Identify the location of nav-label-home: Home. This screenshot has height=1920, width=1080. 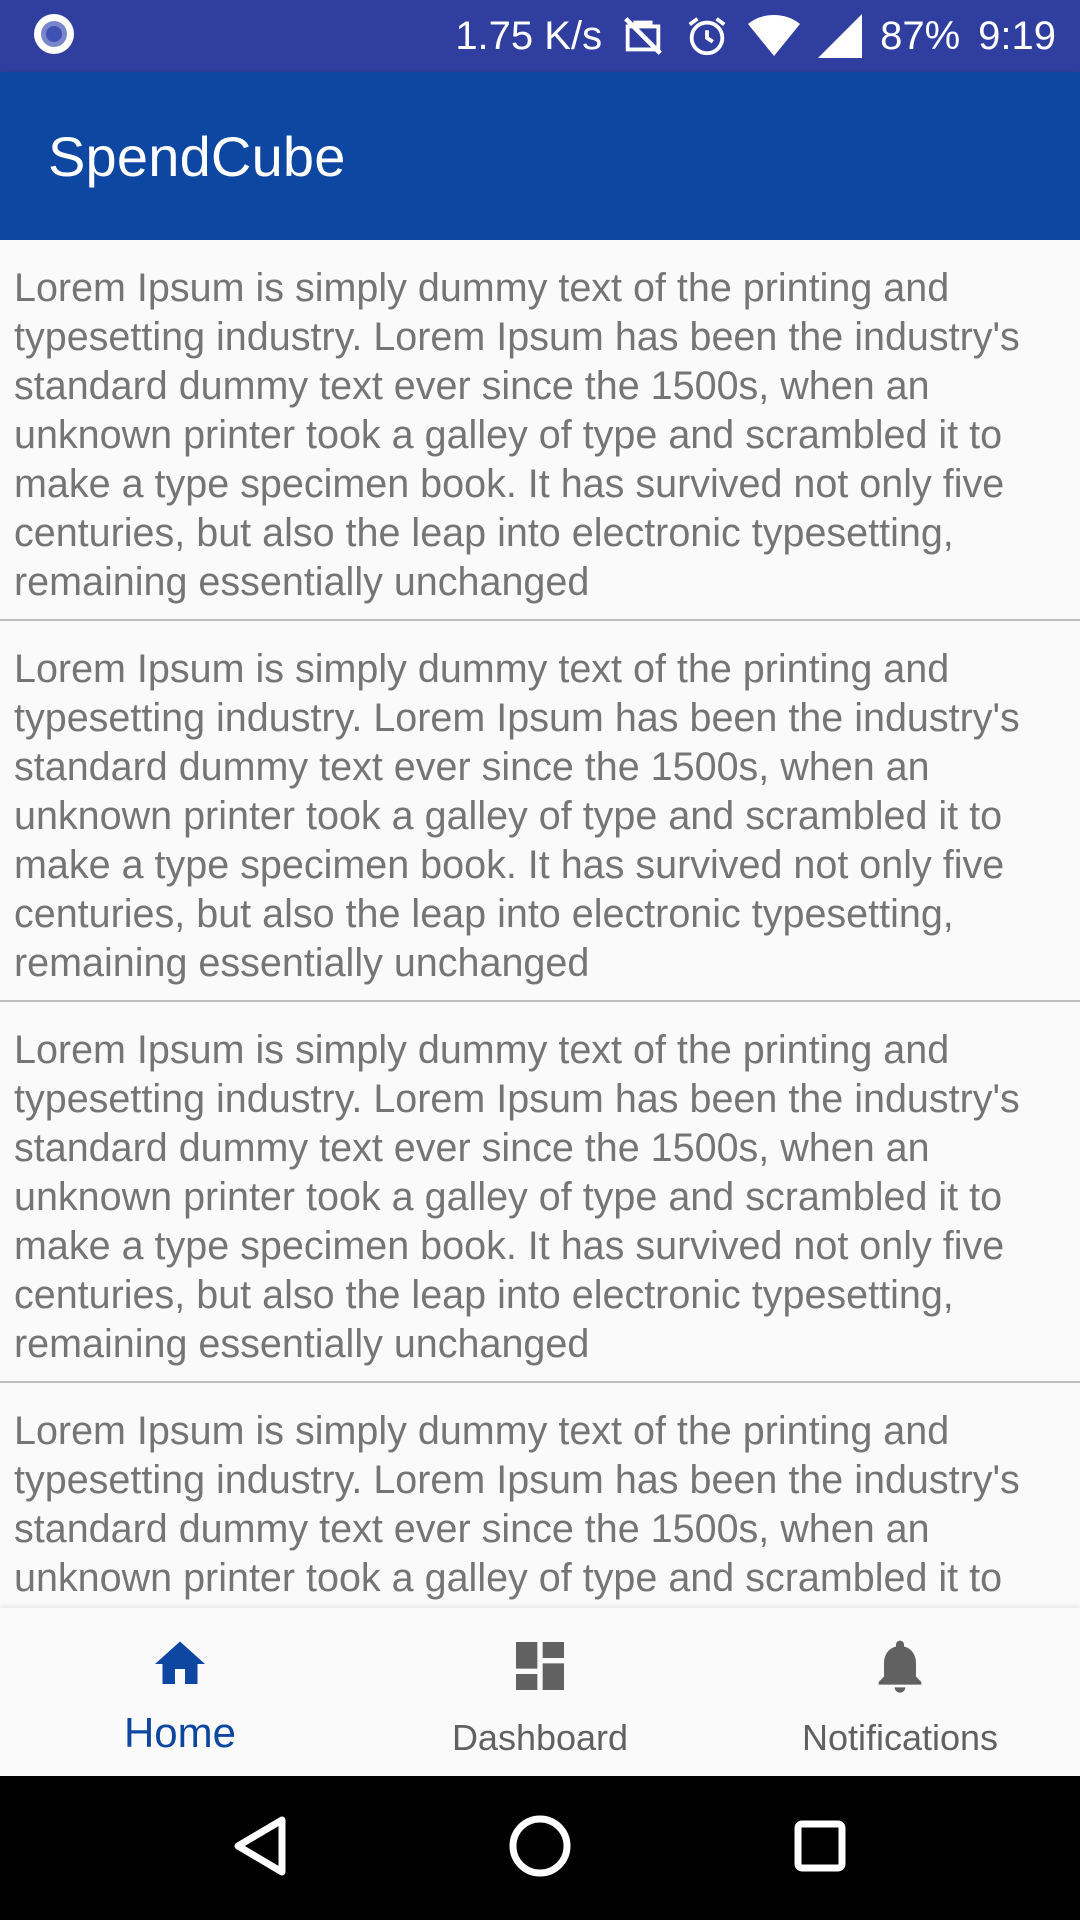
(180, 1732).